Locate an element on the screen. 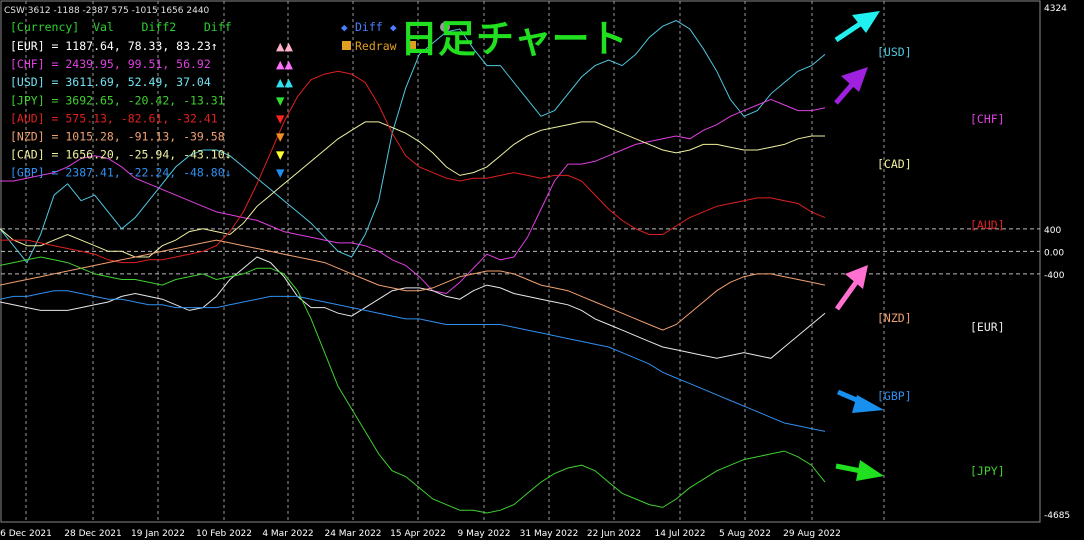  diff-label: Diff is located at coordinates (369, 27).